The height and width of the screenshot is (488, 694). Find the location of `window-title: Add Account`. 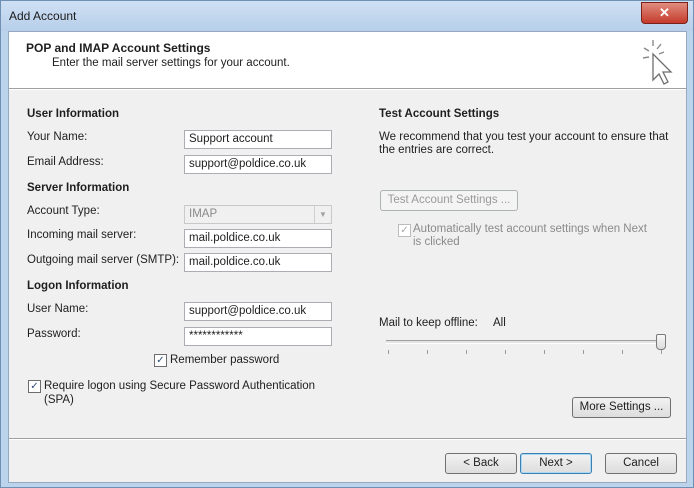

window-title: Add Account is located at coordinates (43, 16).